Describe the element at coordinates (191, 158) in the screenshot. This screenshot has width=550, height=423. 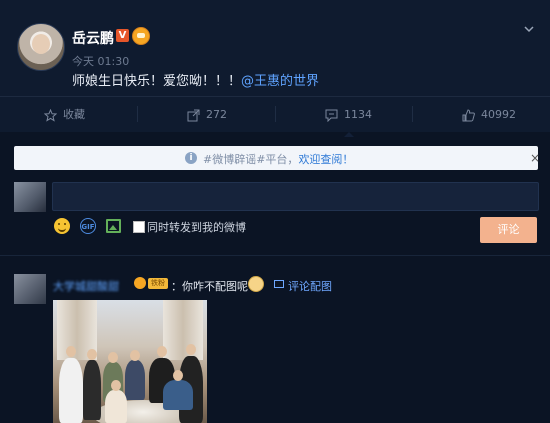
I see `info-icon: i` at that location.